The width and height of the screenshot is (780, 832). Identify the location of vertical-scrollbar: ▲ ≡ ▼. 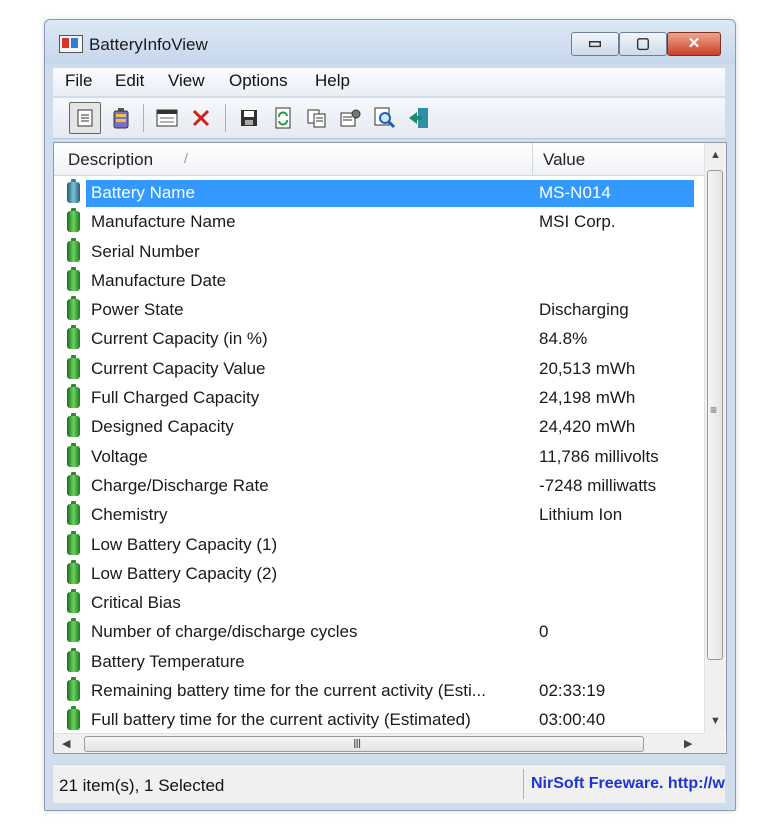
(715, 438).